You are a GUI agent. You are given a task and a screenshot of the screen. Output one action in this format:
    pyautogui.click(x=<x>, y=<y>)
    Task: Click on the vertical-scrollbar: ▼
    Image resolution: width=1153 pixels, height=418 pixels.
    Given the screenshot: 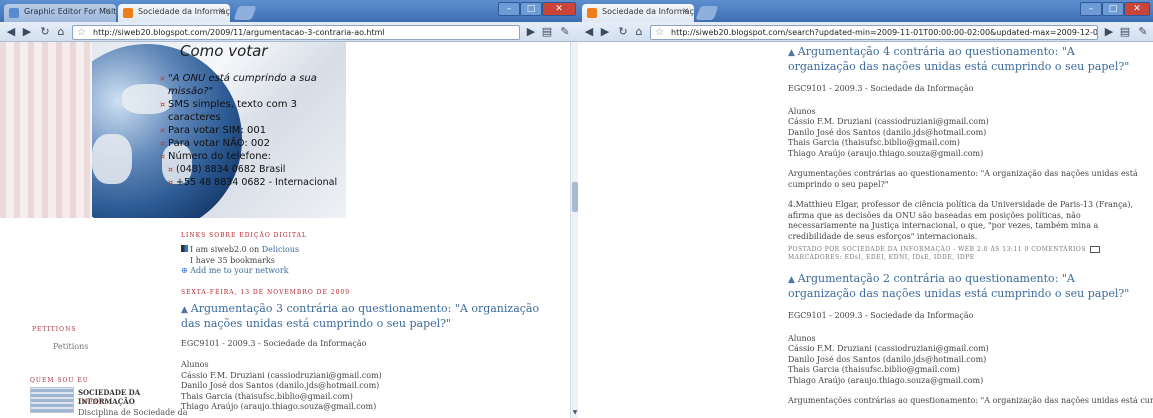 What is the action you would take?
    pyautogui.click(x=574, y=230)
    